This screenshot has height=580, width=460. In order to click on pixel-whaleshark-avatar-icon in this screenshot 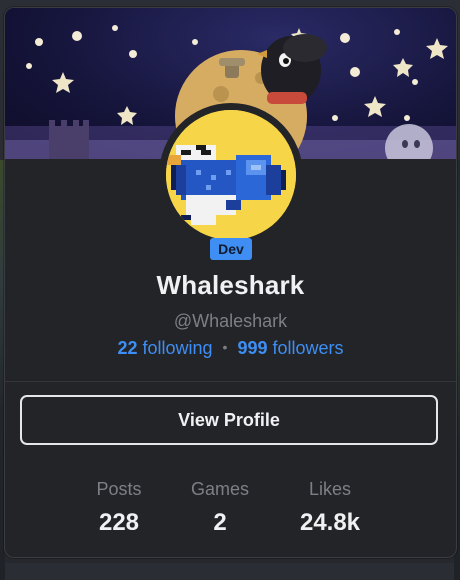, I will do `click(231, 175)`.